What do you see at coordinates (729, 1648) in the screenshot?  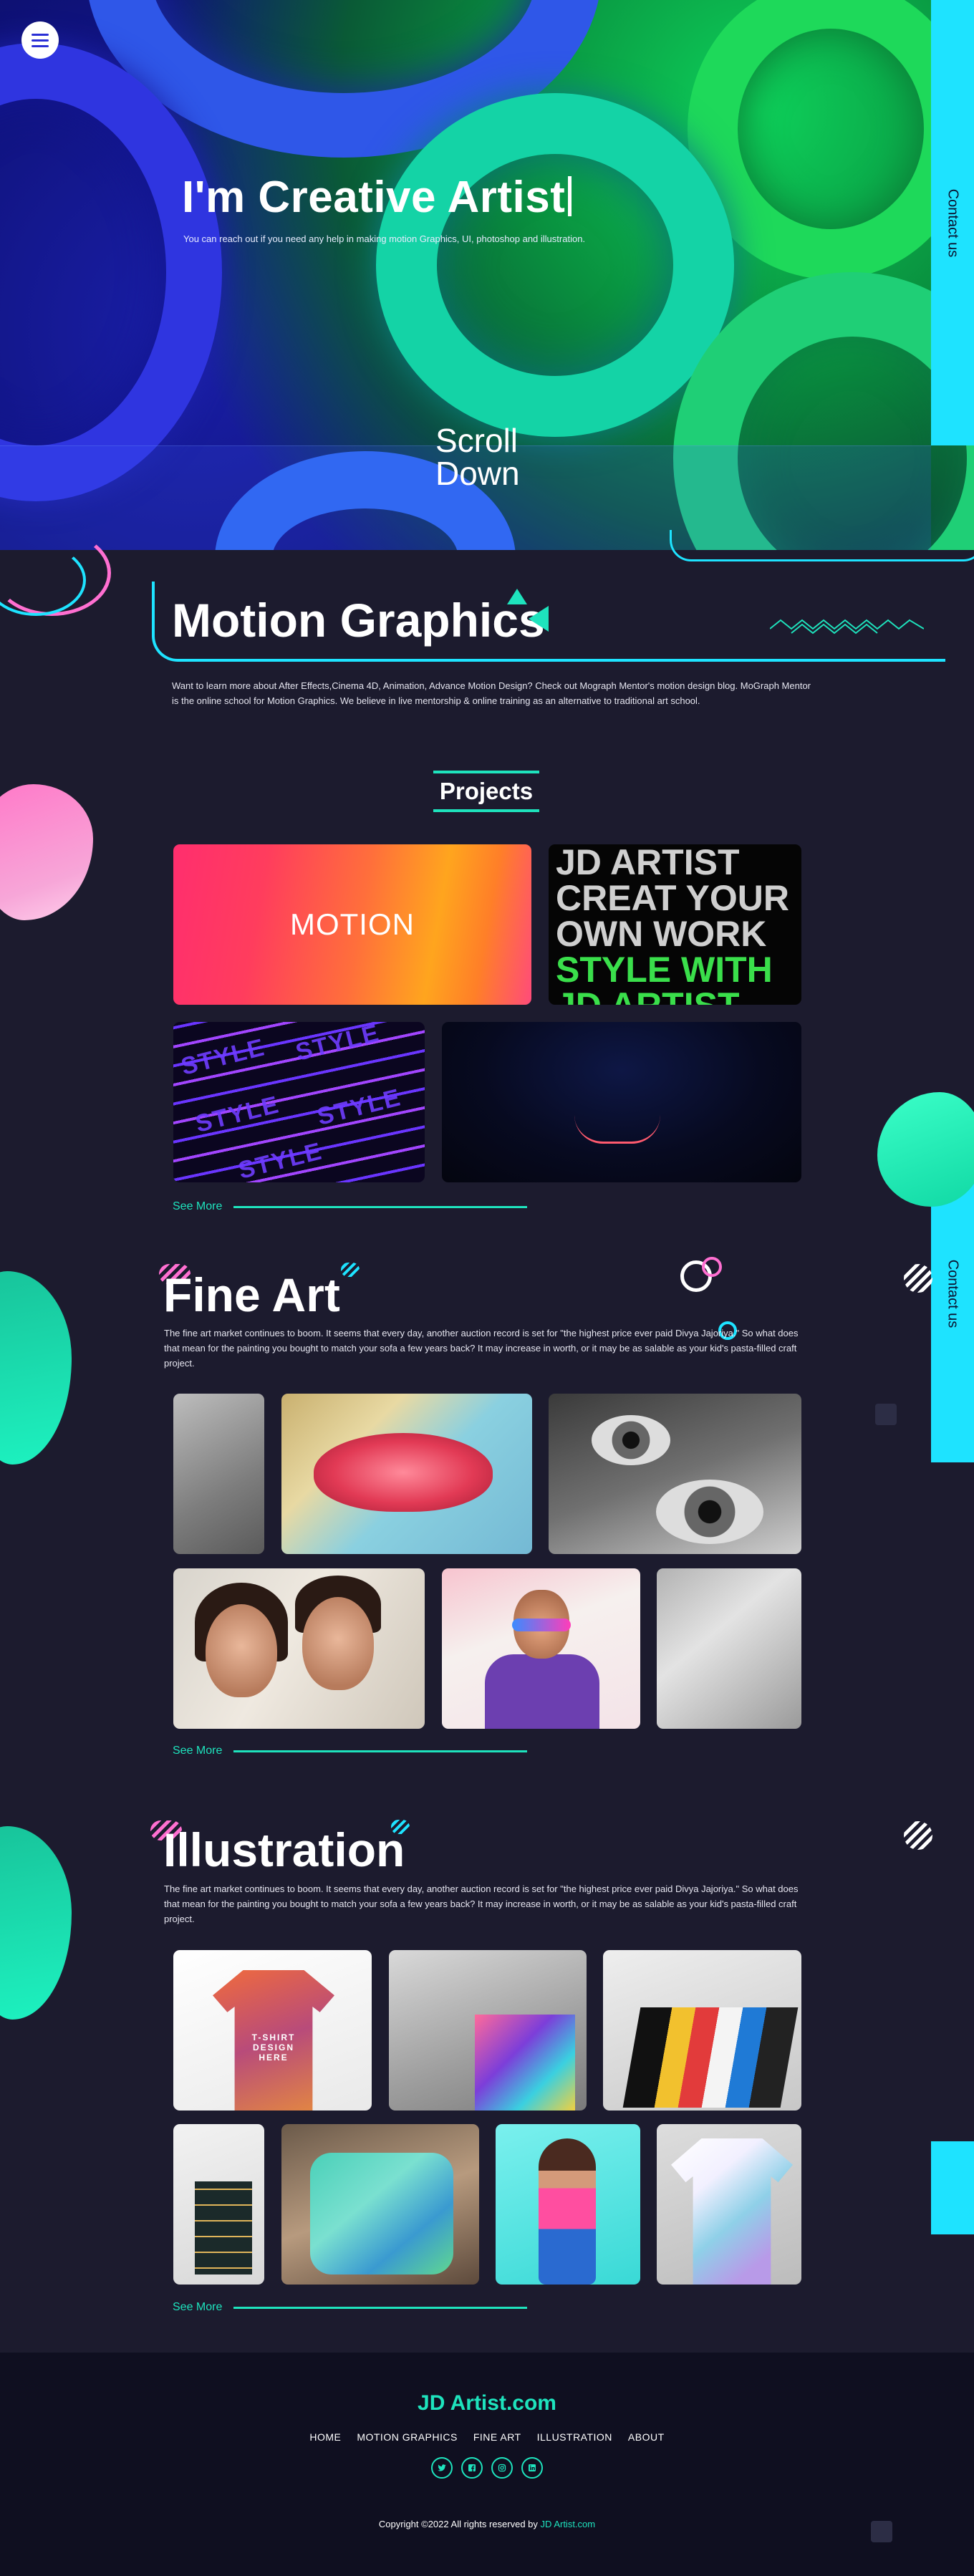 I see `fine-art-pencil-portrait-card` at bounding box center [729, 1648].